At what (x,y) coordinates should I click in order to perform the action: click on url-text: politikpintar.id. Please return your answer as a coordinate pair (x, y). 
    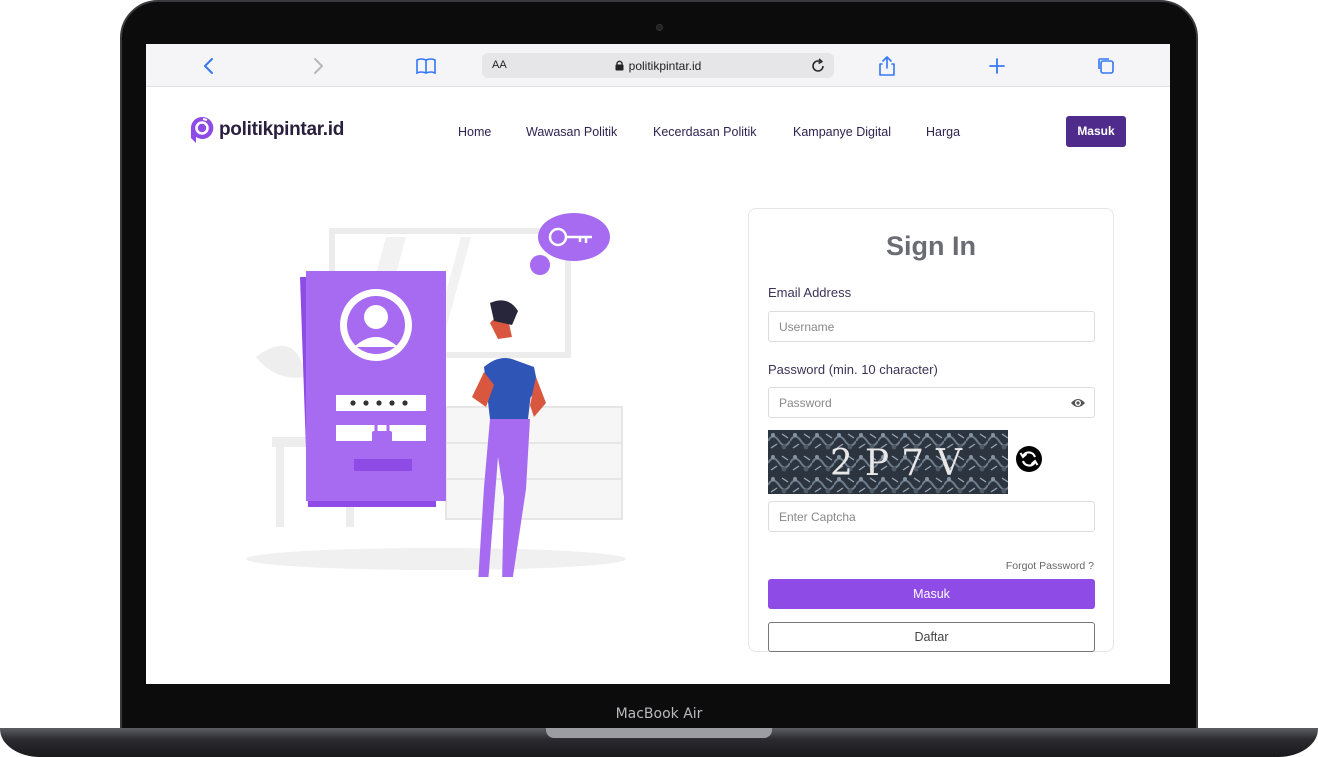
    Looking at the image, I should click on (665, 66).